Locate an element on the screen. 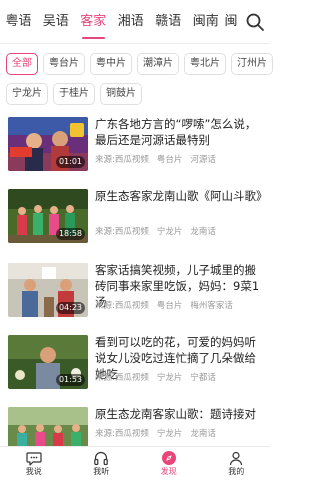 Image resolution: width=320 pixels, height=480 pixels. chip-chaozhang: 潮漳片 is located at coordinates (158, 64).